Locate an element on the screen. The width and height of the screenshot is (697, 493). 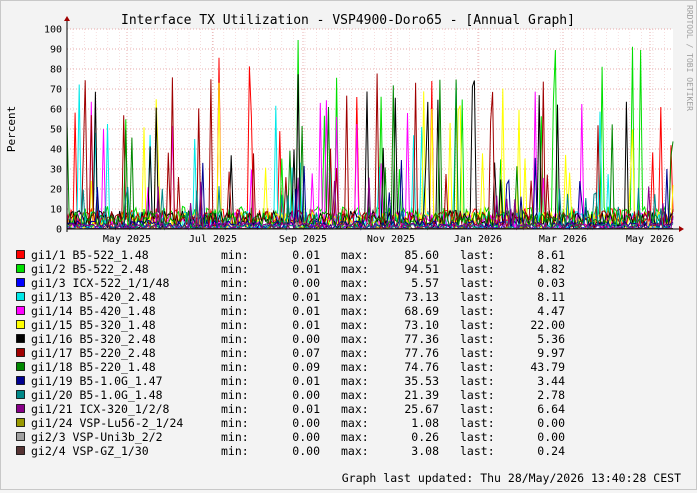
y-tick-label: 70 is located at coordinates (56, 90).